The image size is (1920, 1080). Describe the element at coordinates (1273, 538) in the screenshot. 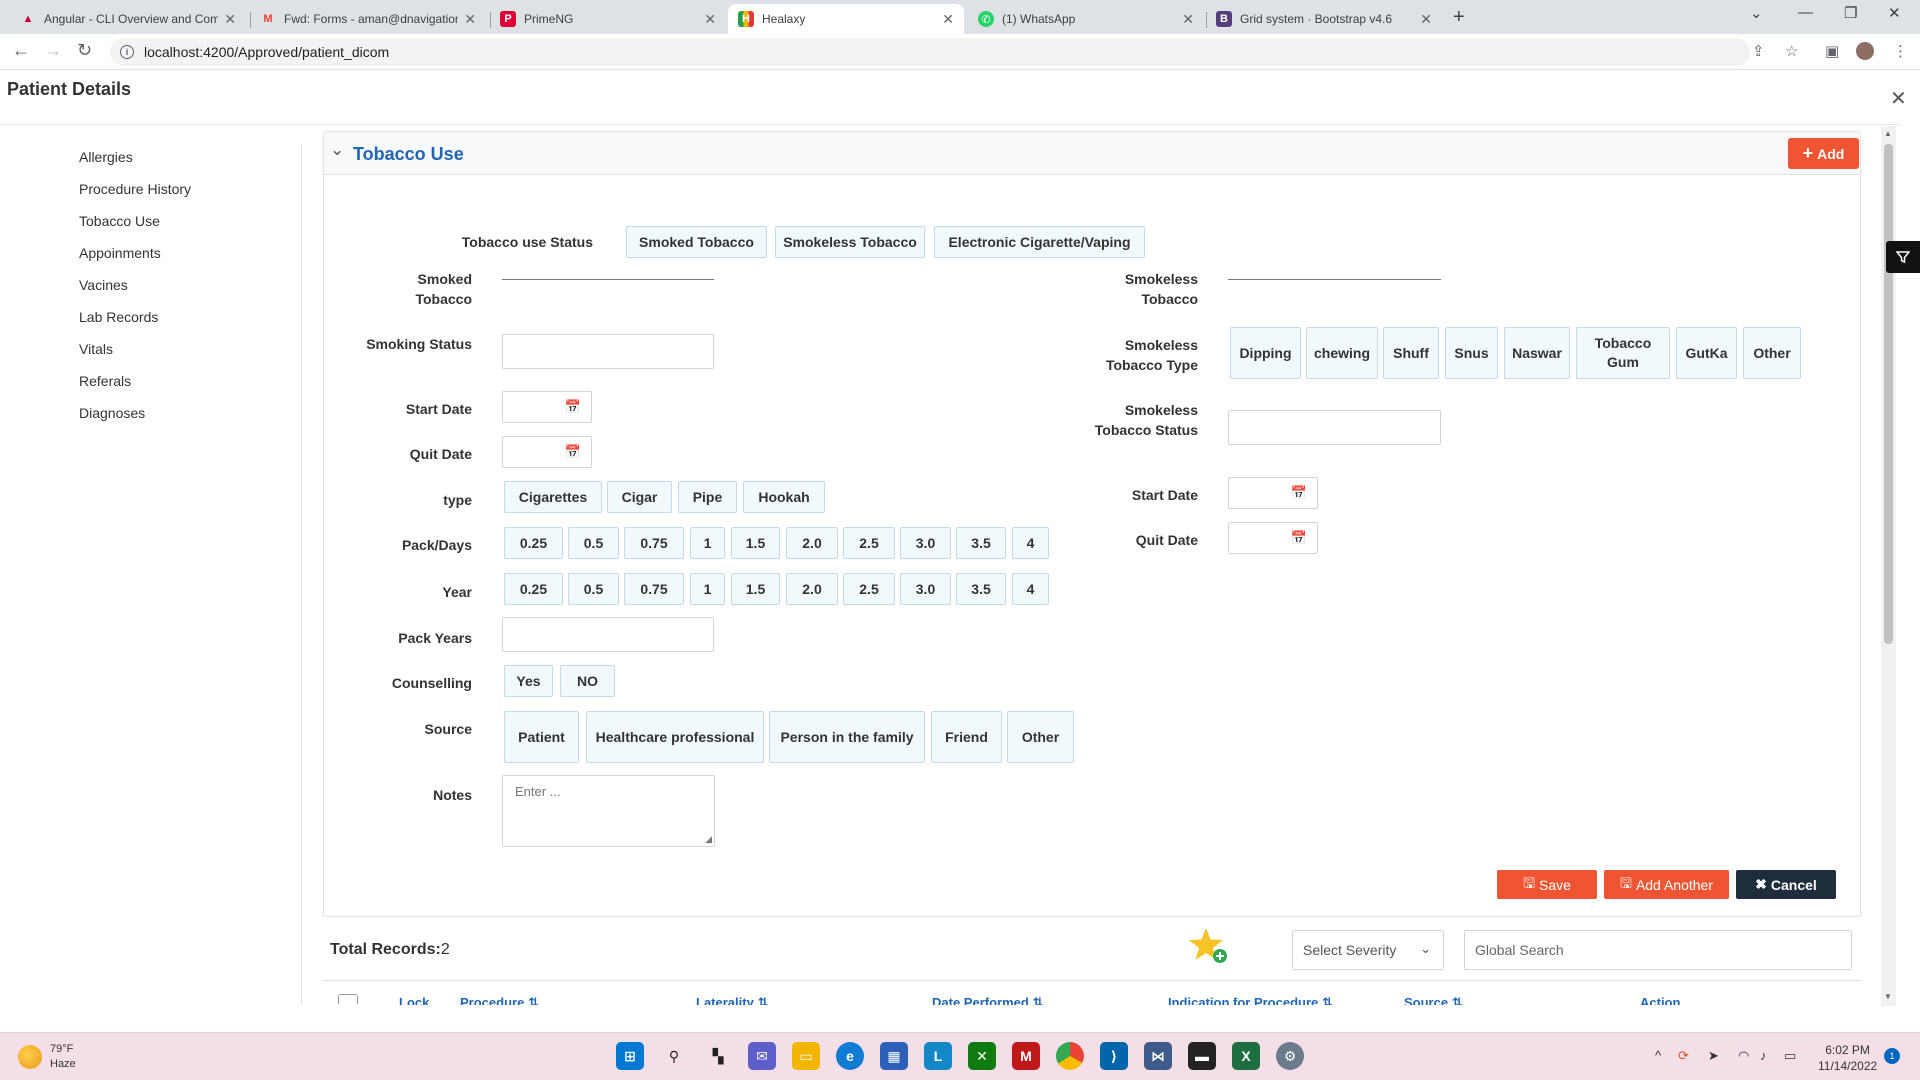

I see `smokeless-quit-date-picker: 📅` at that location.